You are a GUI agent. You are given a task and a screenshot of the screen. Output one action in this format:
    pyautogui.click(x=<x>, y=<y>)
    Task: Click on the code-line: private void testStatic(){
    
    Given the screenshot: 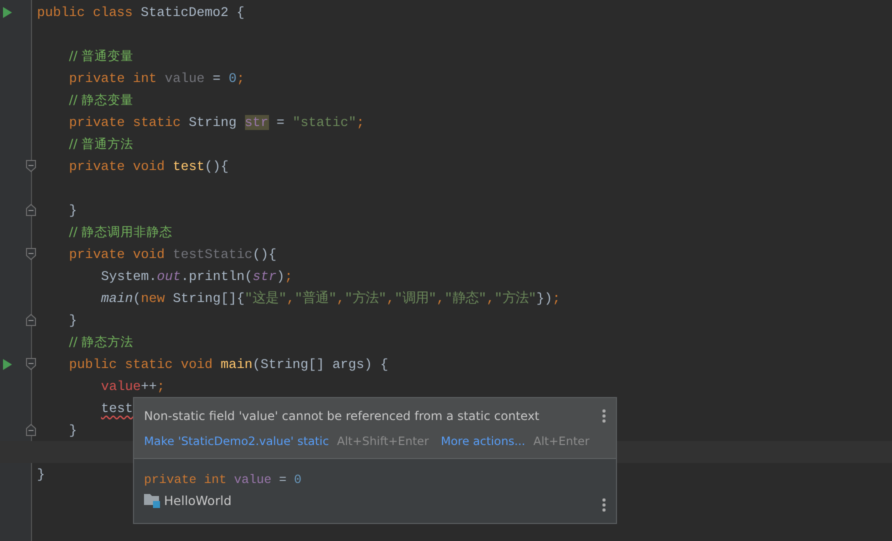 What is the action you would take?
    pyautogui.click(x=172, y=254)
    